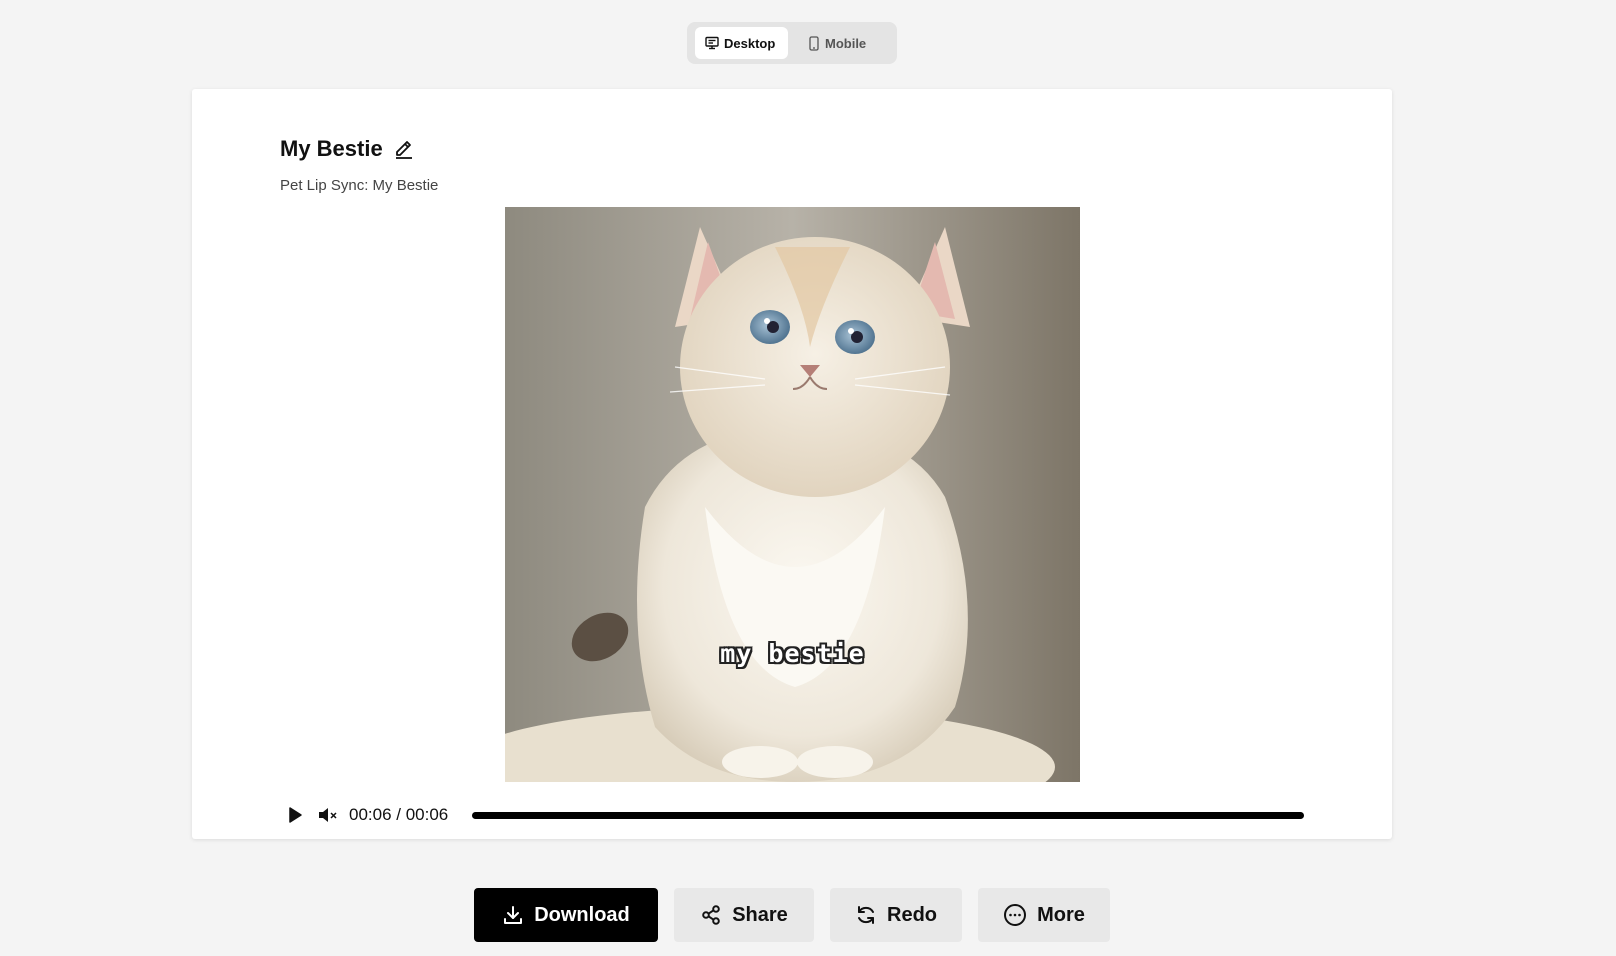 The width and height of the screenshot is (1616, 956). What do you see at coordinates (866, 915) in the screenshot?
I see `refresh-icon` at bounding box center [866, 915].